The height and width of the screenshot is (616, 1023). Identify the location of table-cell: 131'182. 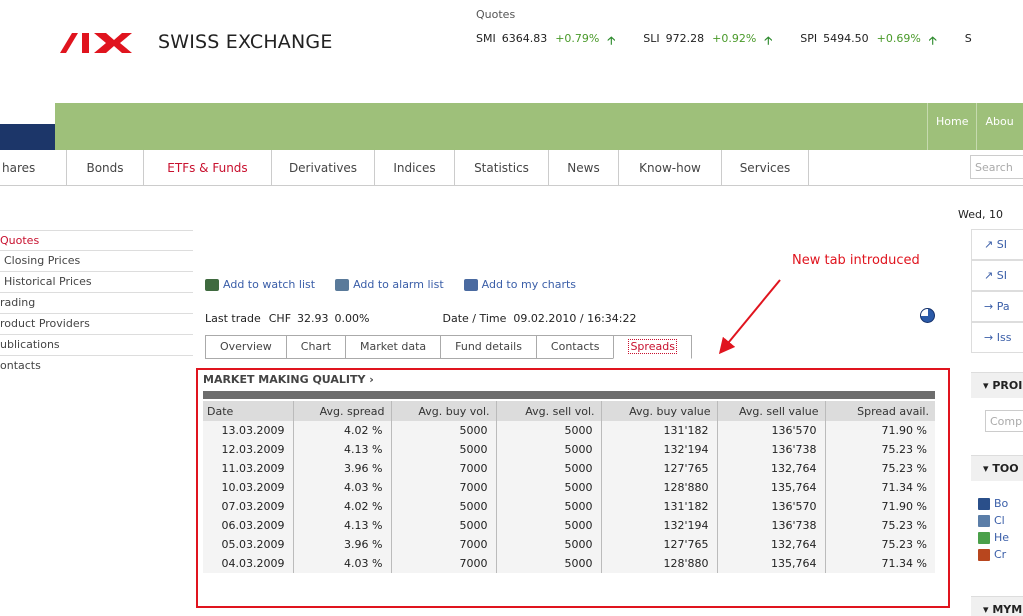
(659, 430).